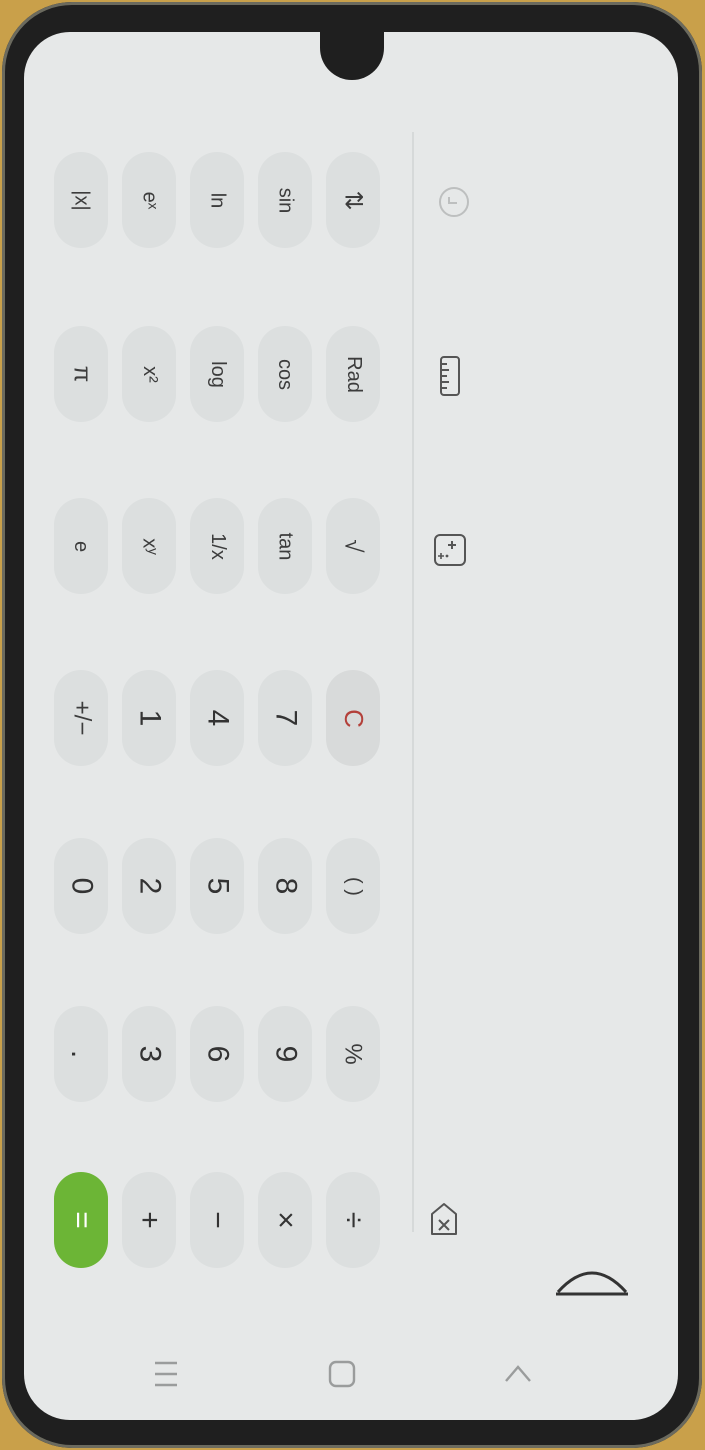 This screenshot has height=1450, width=705. I want to click on square-button: x², so click(149, 374).